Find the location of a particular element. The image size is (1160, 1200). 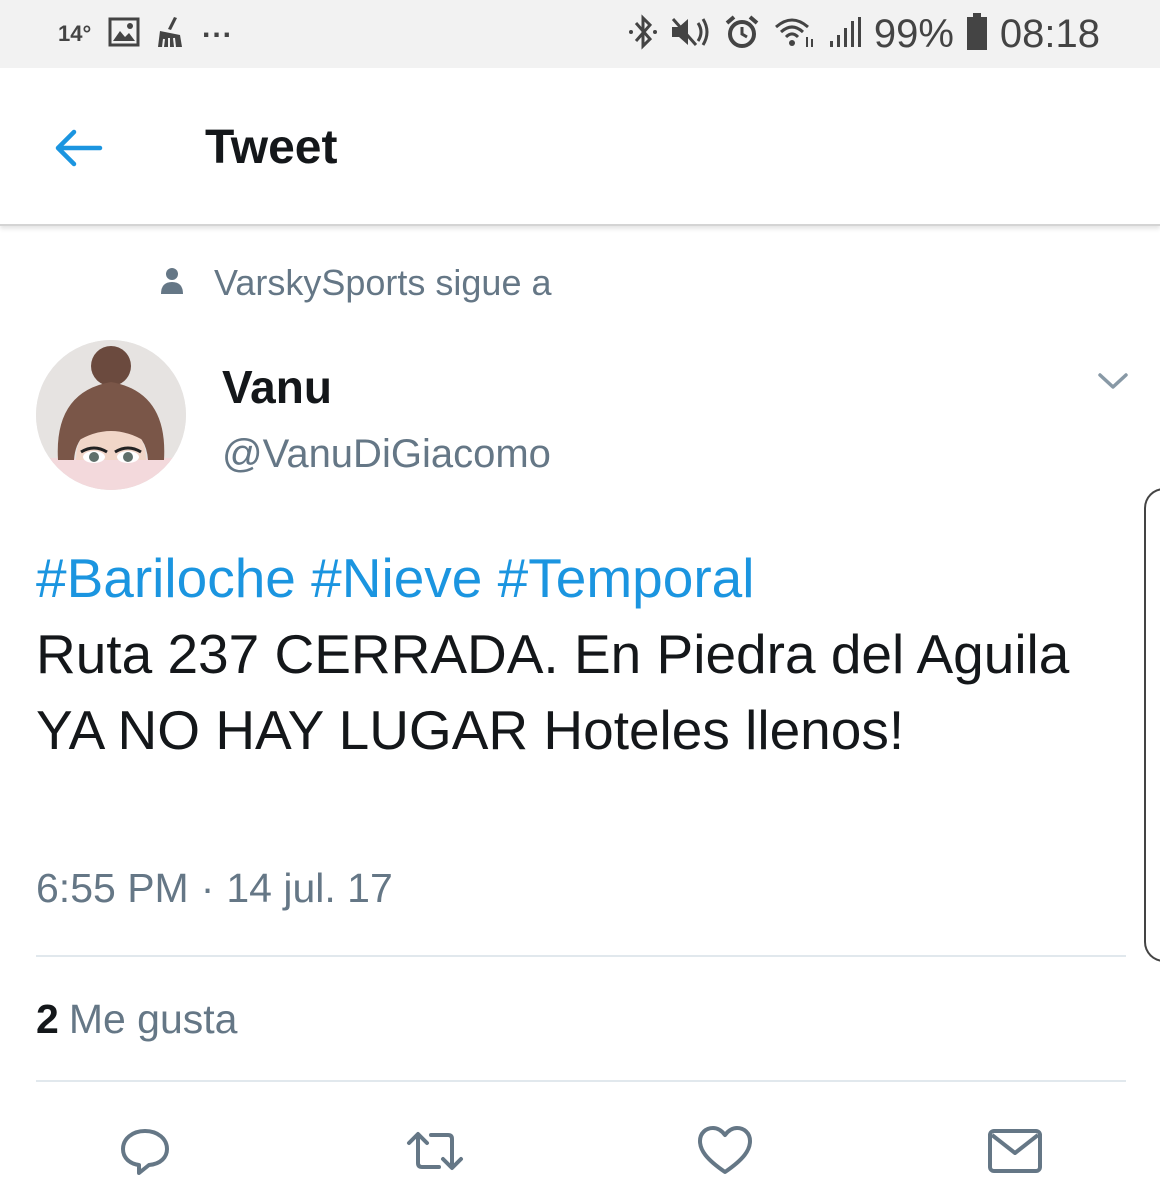

likes-number: 2 is located at coordinates (47, 1019).